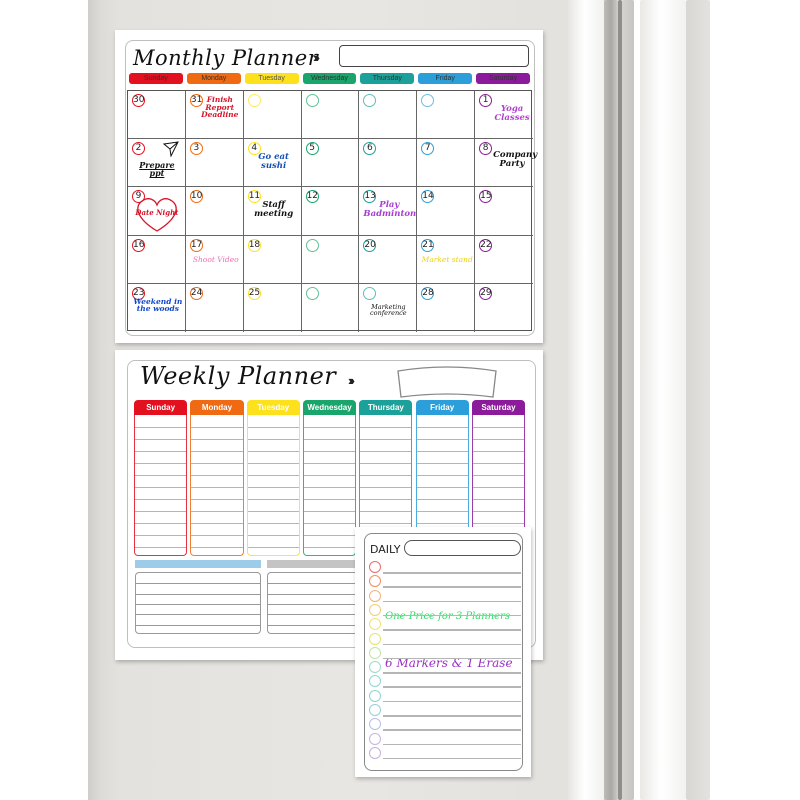 Image resolution: width=800 pixels, height=800 pixels. What do you see at coordinates (504, 260) in the screenshot?
I see `calendar-day-cell: 22` at bounding box center [504, 260].